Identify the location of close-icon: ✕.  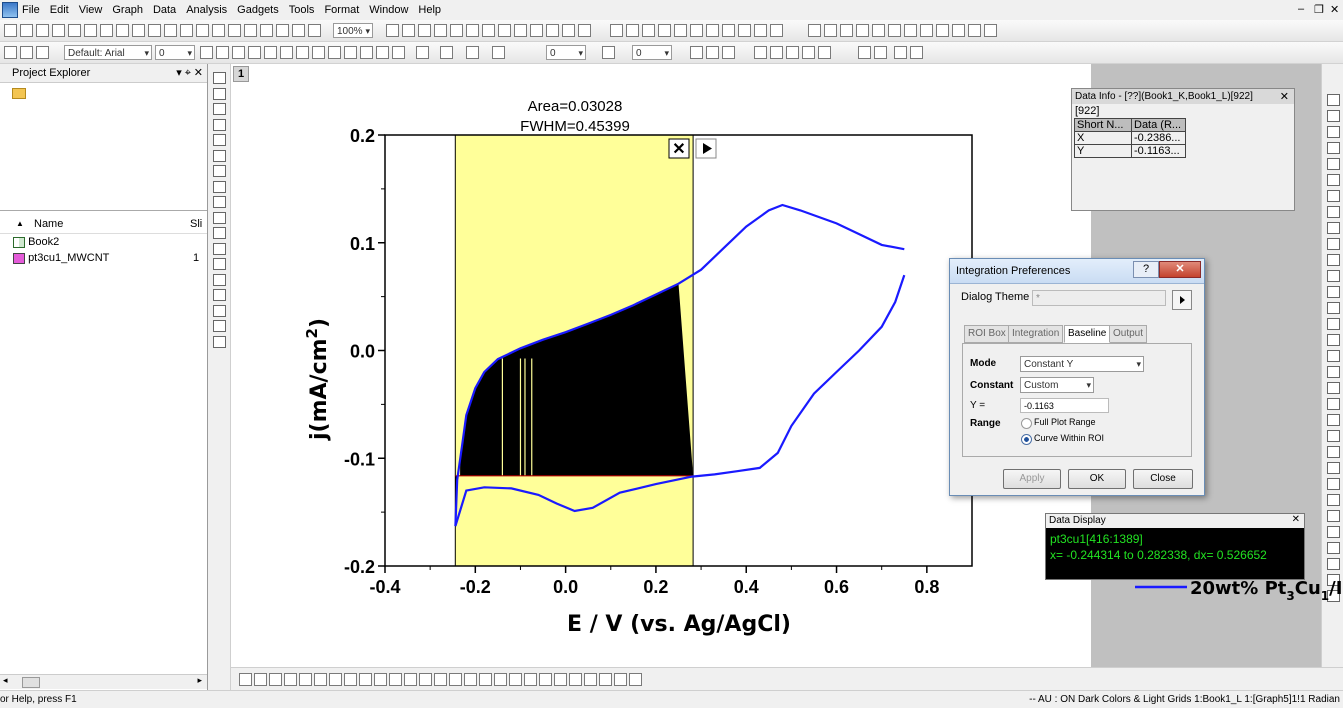
(678, 149).